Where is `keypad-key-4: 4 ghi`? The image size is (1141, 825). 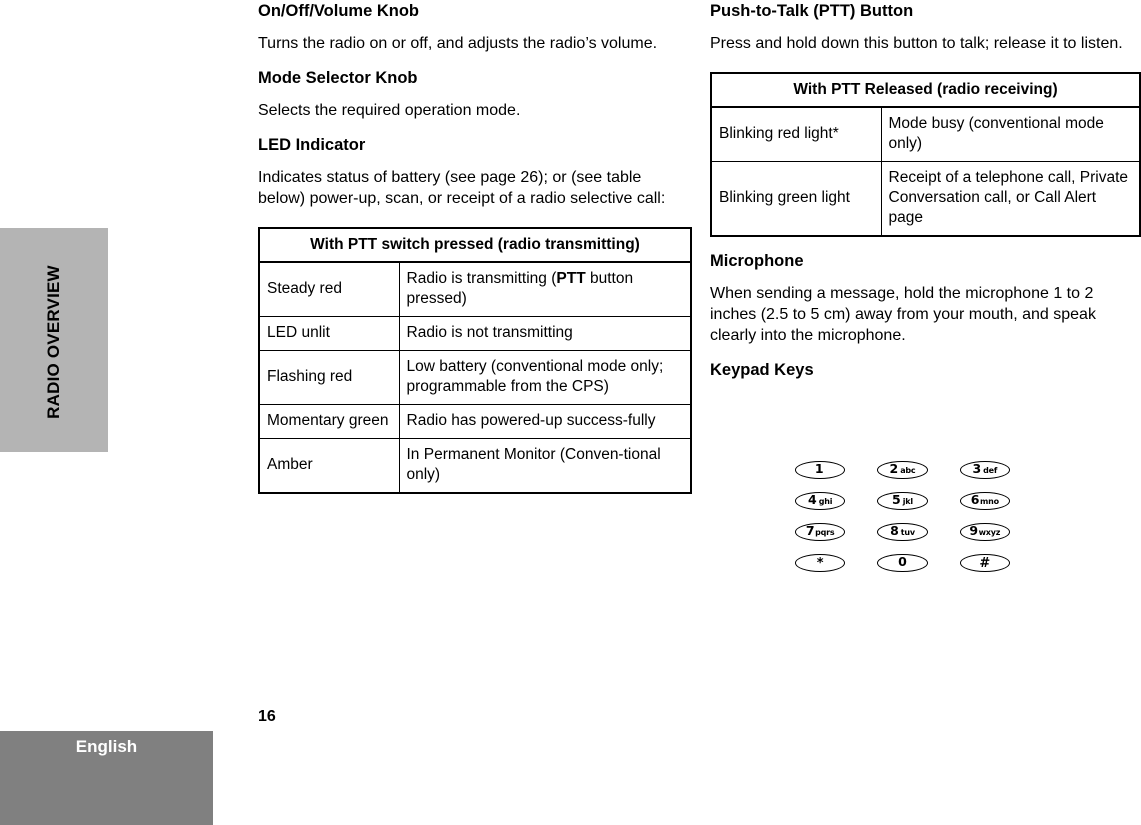
keypad-key-4: 4 ghi is located at coordinates (820, 501).